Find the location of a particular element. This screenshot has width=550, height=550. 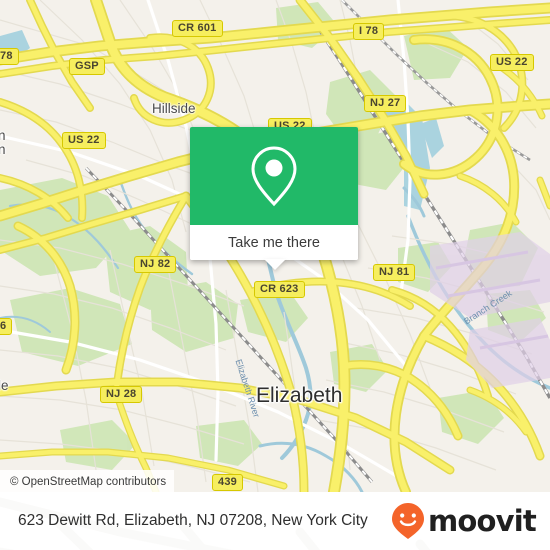

take-me-there-button: Take me there is located at coordinates (274, 242).